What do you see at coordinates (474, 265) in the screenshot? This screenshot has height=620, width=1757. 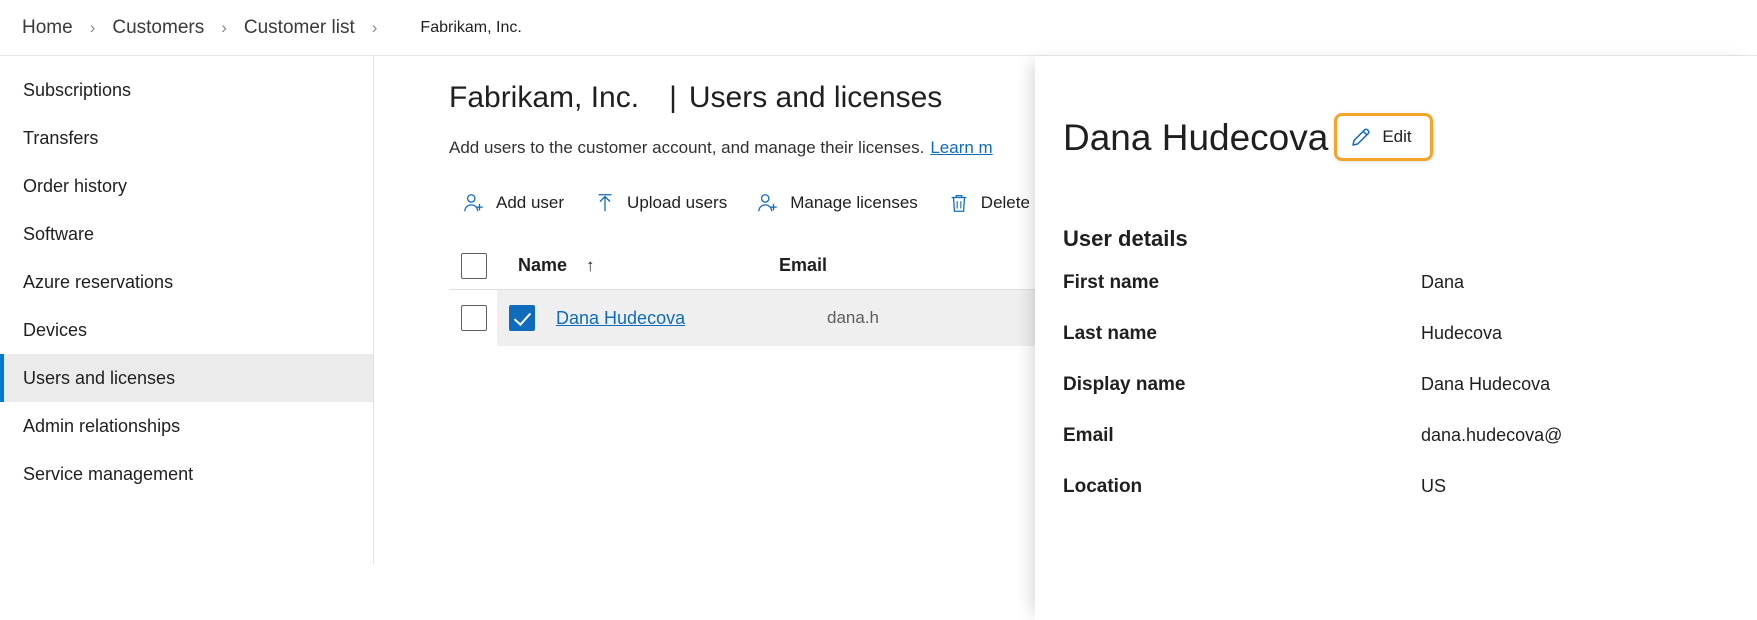 I see `select-all-checkbox` at bounding box center [474, 265].